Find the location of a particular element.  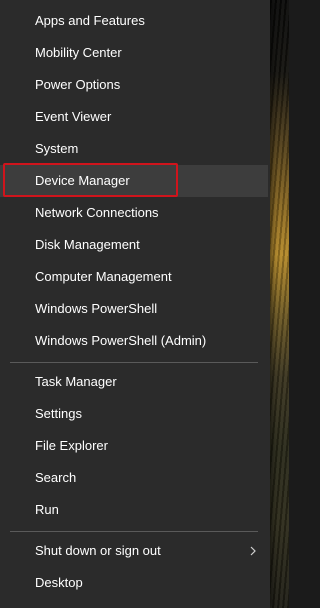

menu-item-shut-down-or-sign-out: Shut down or sign out is located at coordinates (134, 551).